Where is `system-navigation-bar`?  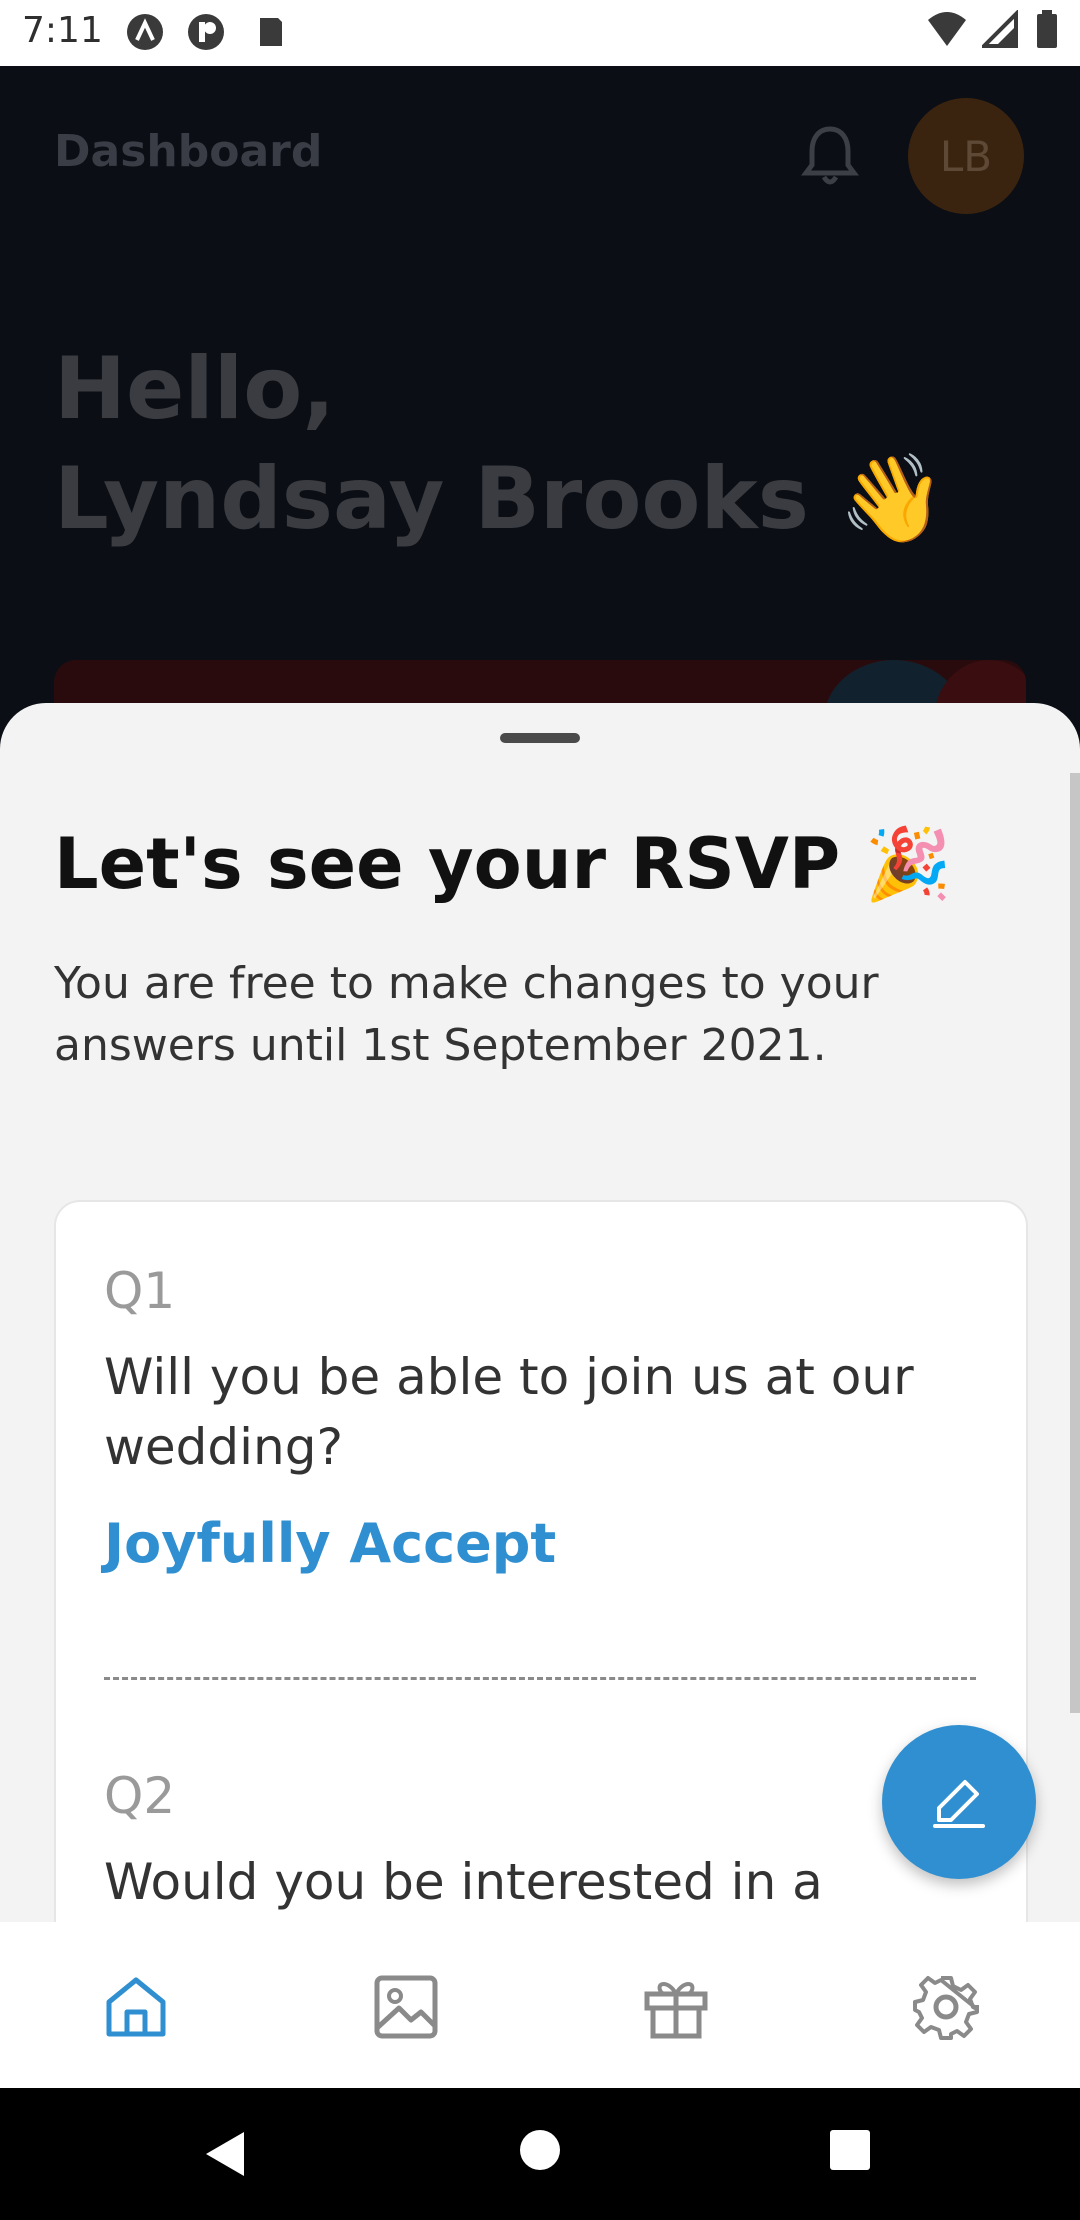 system-navigation-bar is located at coordinates (540, 2154).